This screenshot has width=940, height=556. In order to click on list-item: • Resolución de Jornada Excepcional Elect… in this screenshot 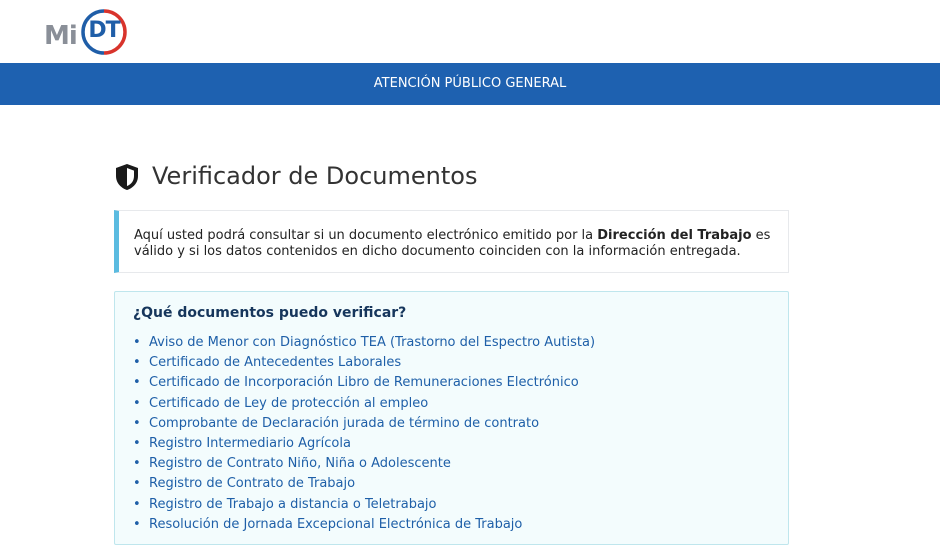, I will do `click(364, 525)`.